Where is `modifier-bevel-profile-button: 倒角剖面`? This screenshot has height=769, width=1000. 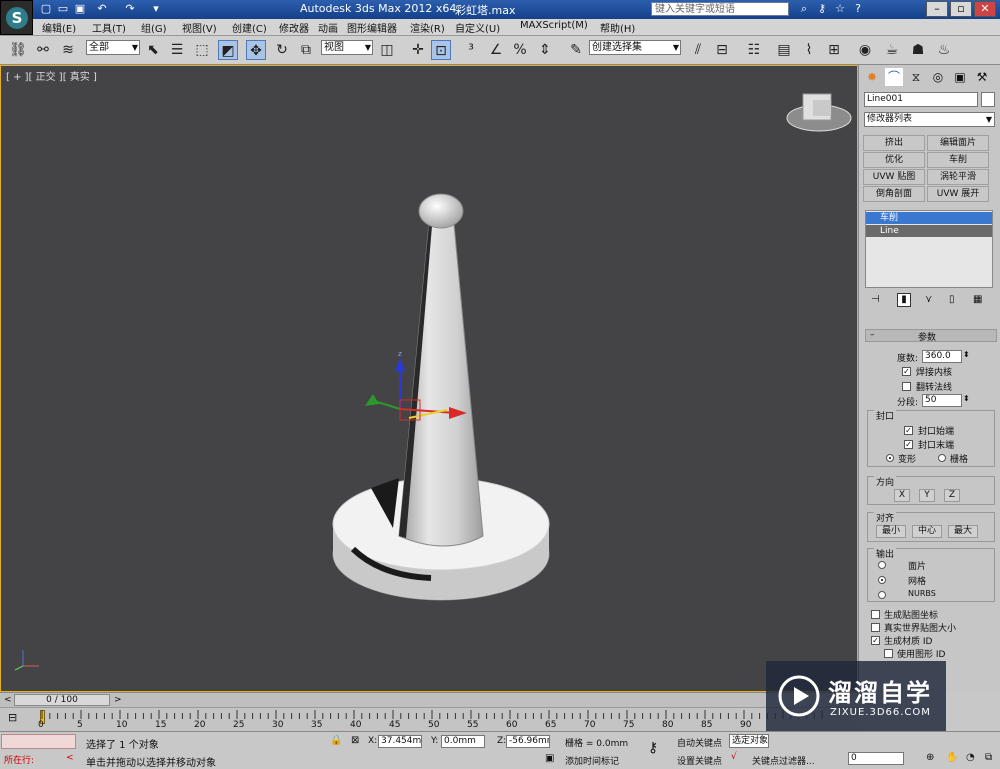
modifier-bevel-profile-button: 倒角剖面 is located at coordinates (894, 194).